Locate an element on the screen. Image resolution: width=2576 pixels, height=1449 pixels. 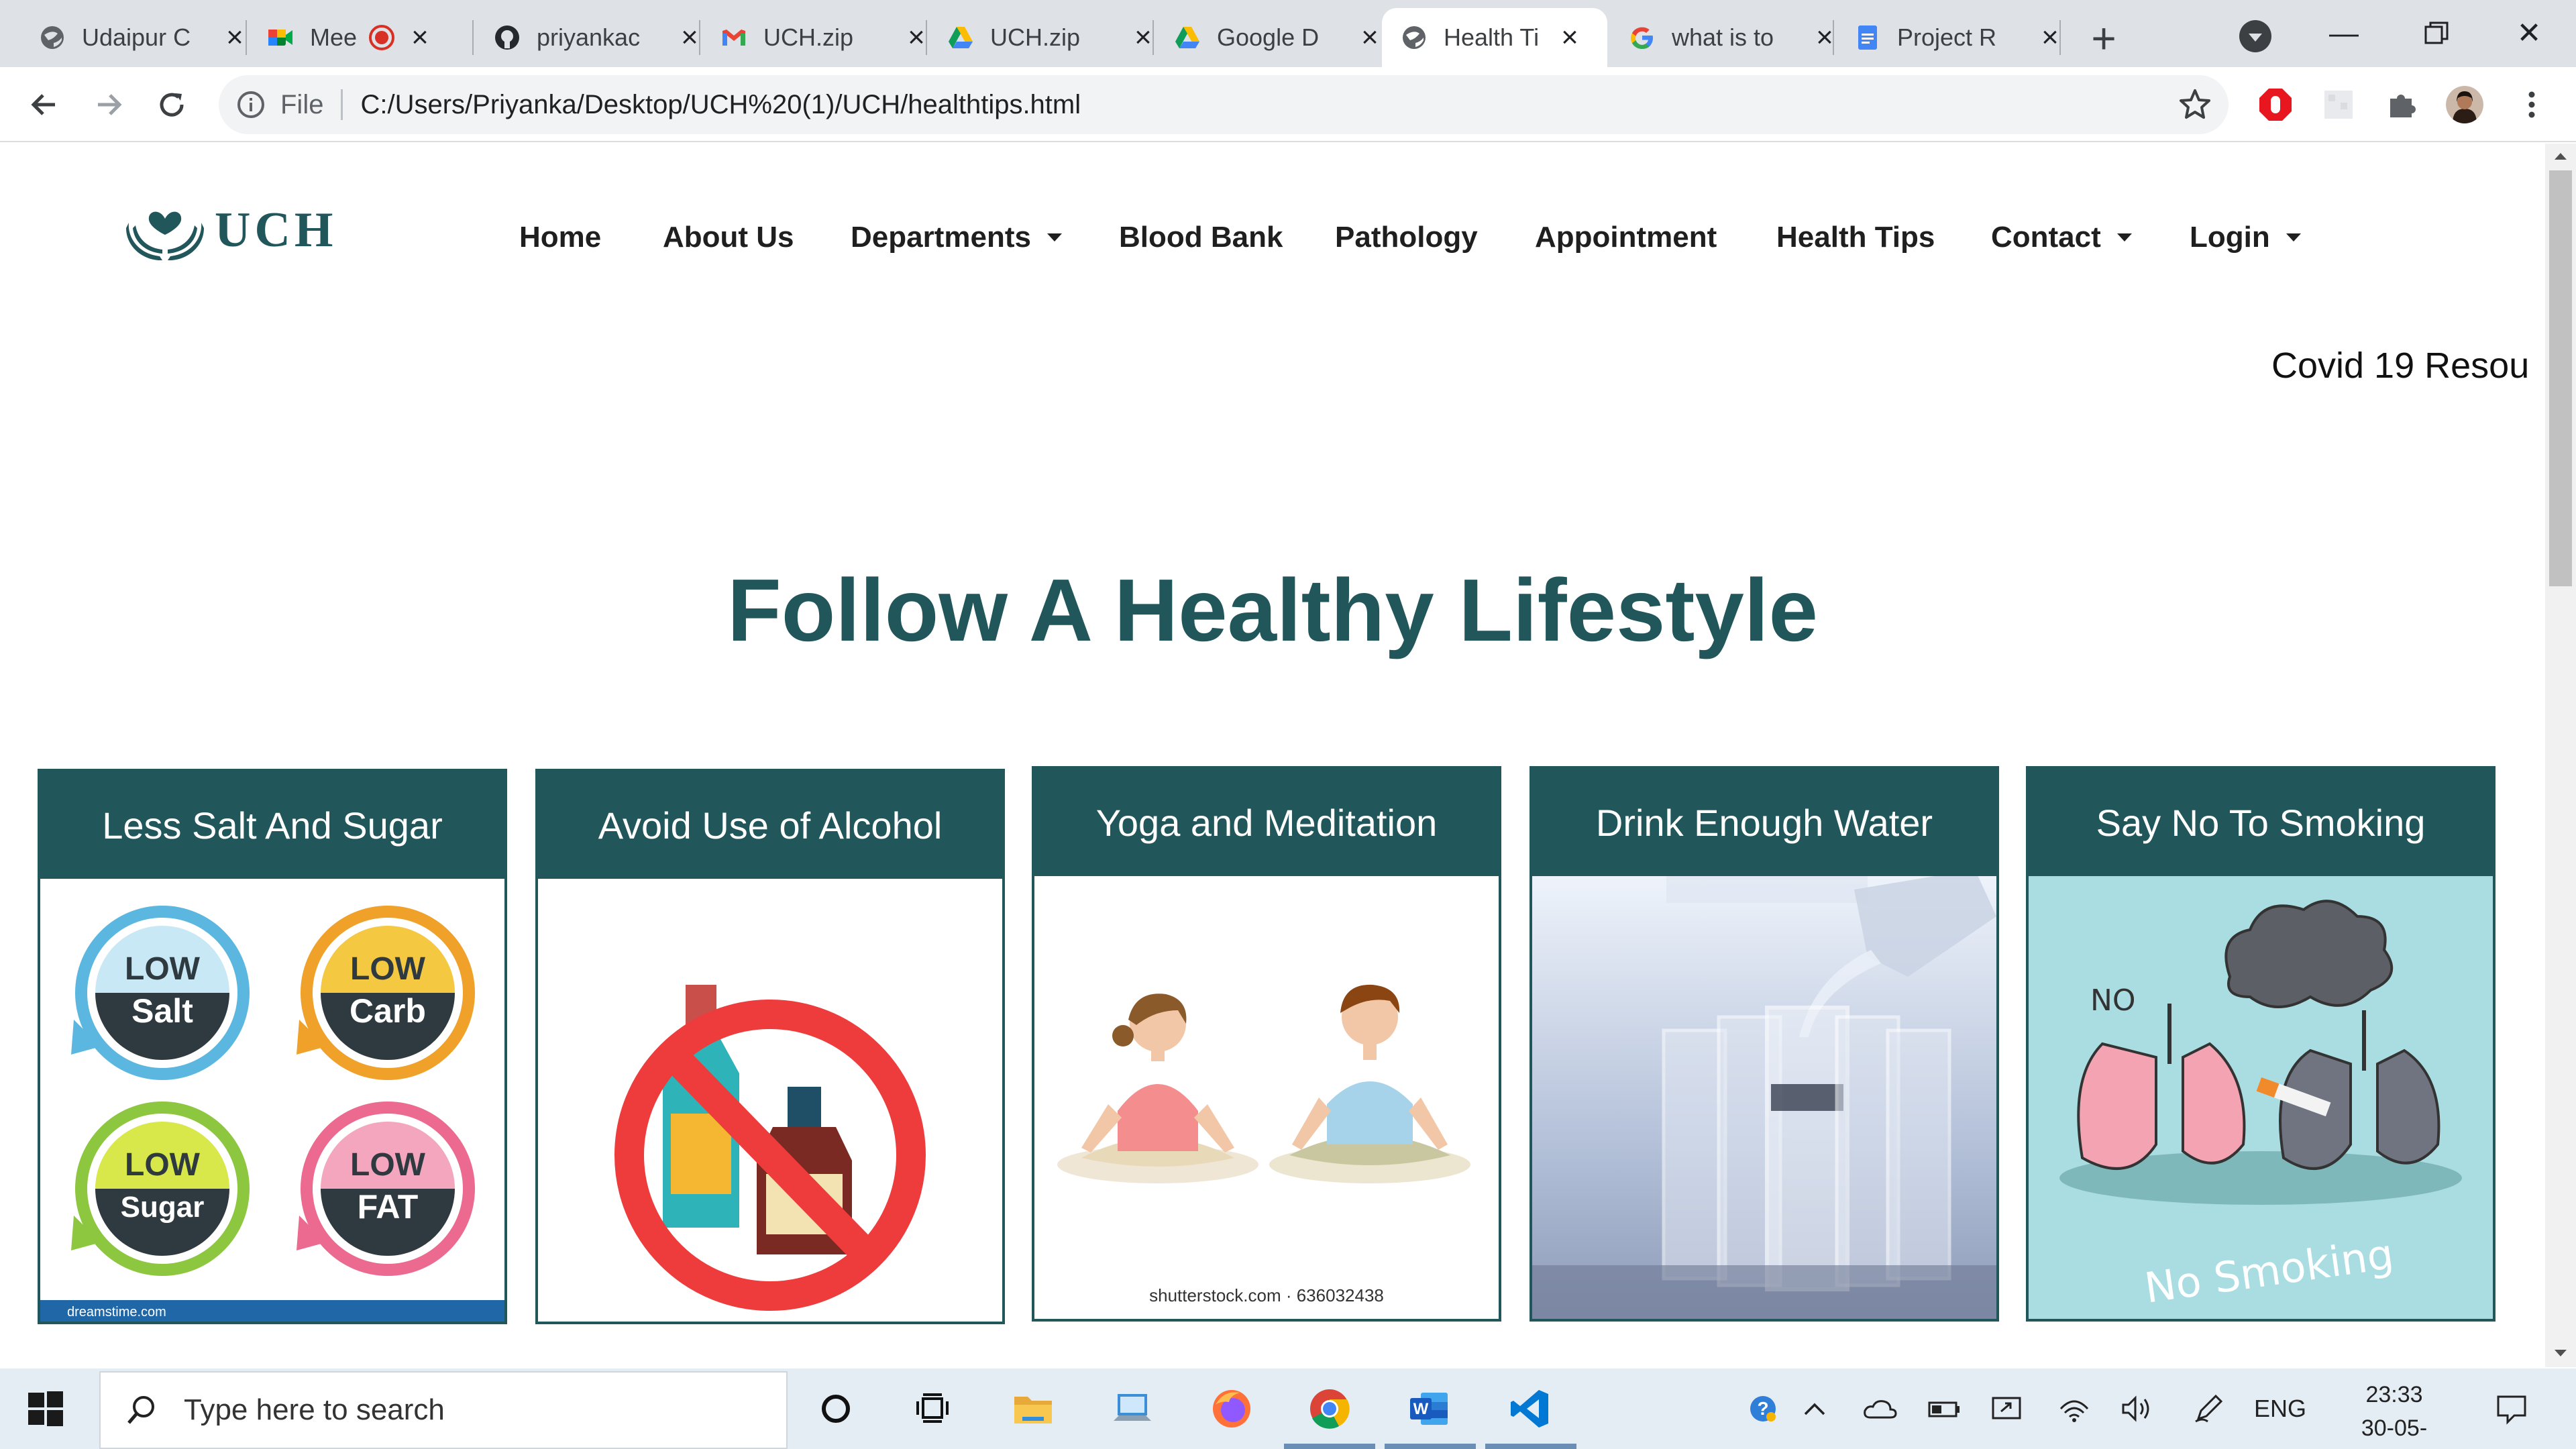
firefox-icon is located at coordinates (1232, 1409).